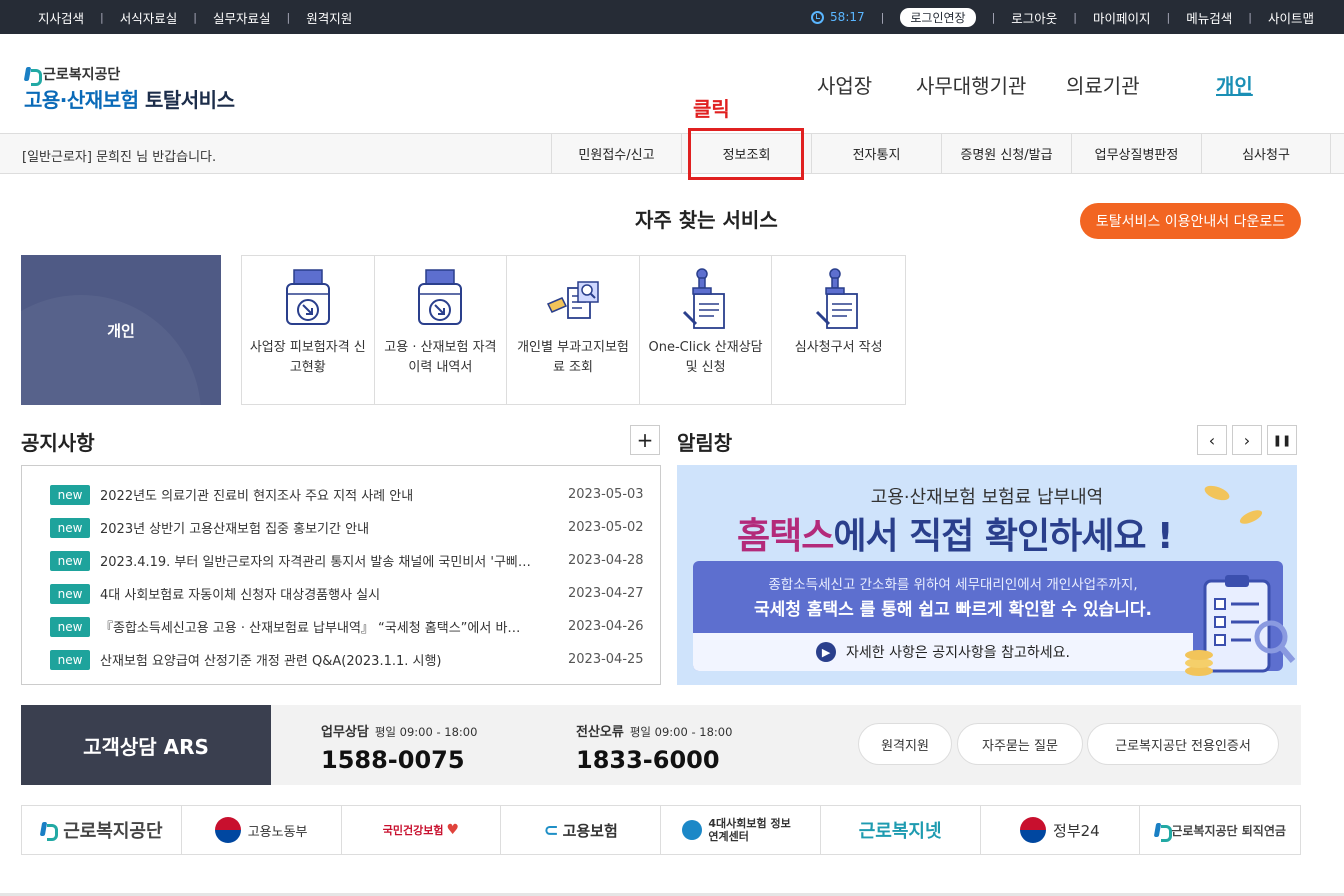 Image resolution: width=1344 pixels, height=896 pixels. Describe the element at coordinates (1103, 84) in the screenshot. I see `nav-medical: 의료기관` at that location.